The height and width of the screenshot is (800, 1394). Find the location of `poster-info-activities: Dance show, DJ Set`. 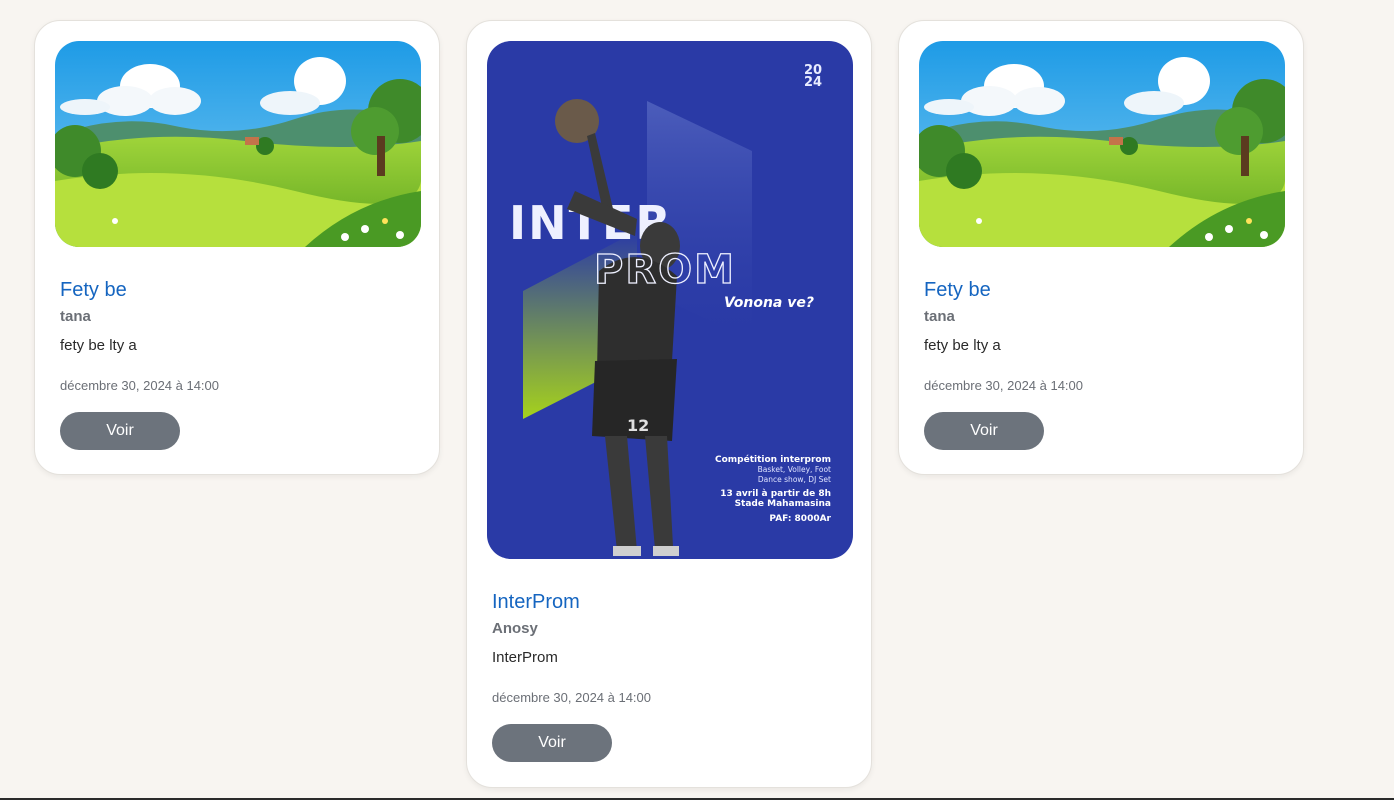

poster-info-activities: Dance show, DJ Set is located at coordinates (794, 479).